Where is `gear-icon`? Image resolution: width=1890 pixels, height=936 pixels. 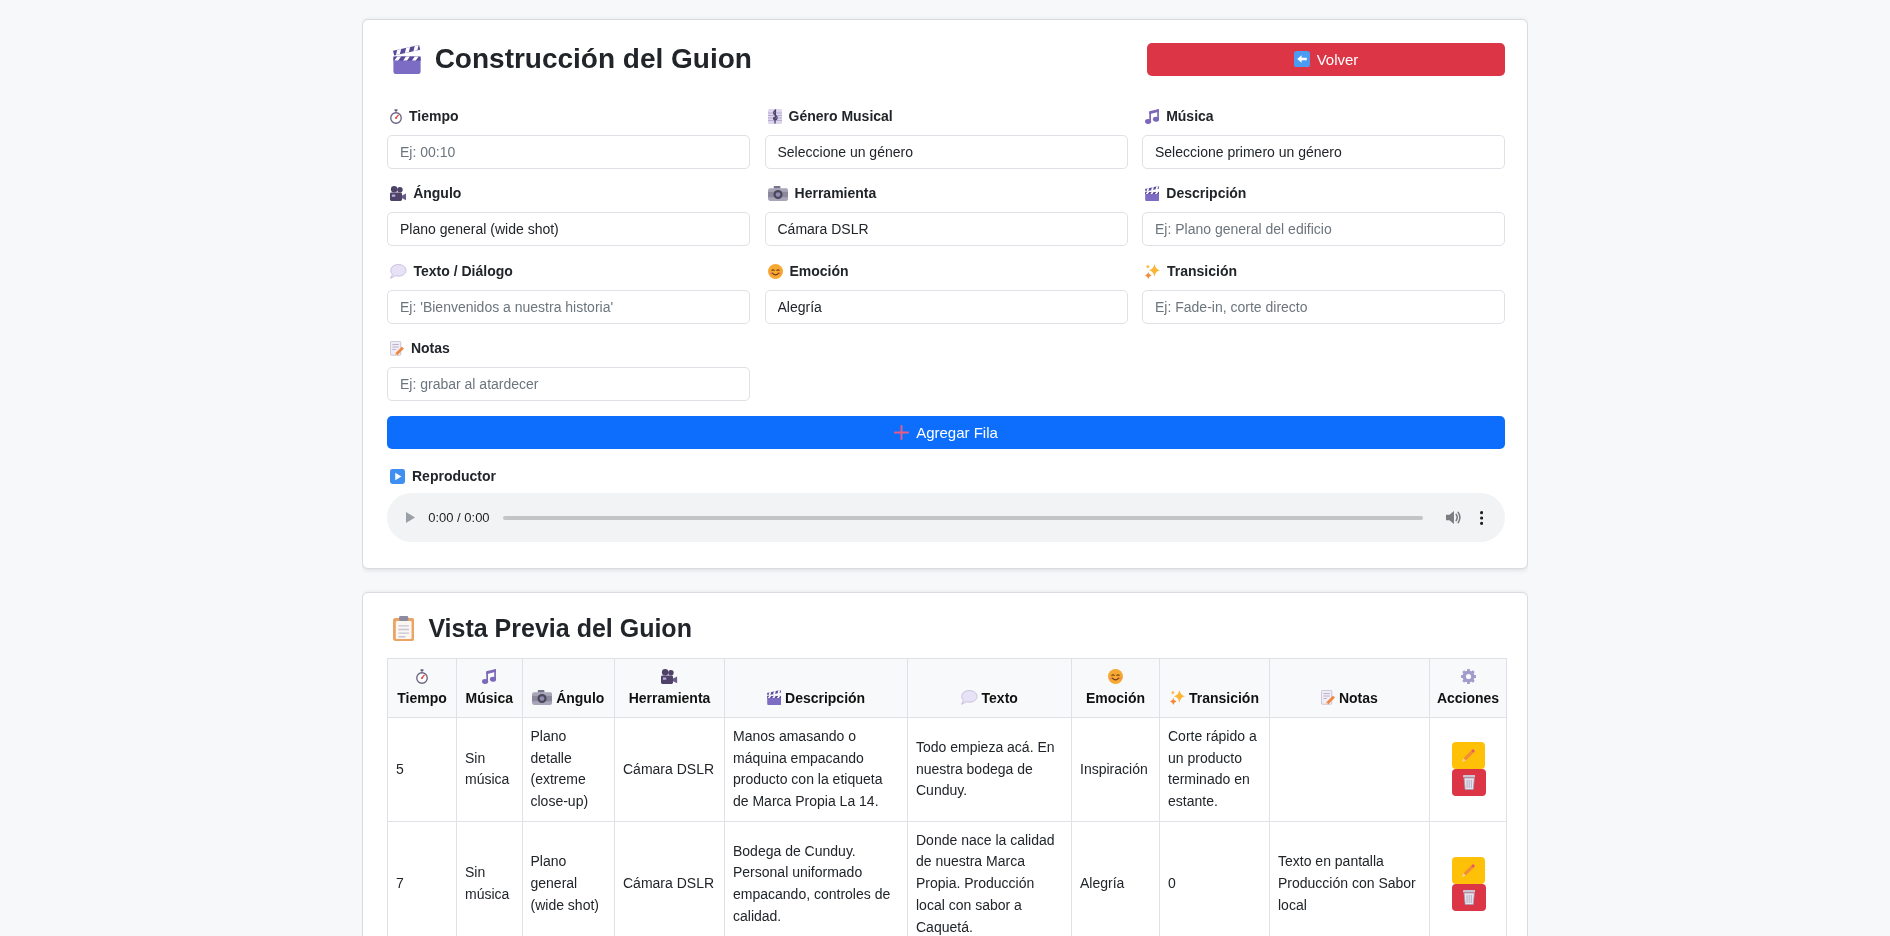 gear-icon is located at coordinates (1468, 676).